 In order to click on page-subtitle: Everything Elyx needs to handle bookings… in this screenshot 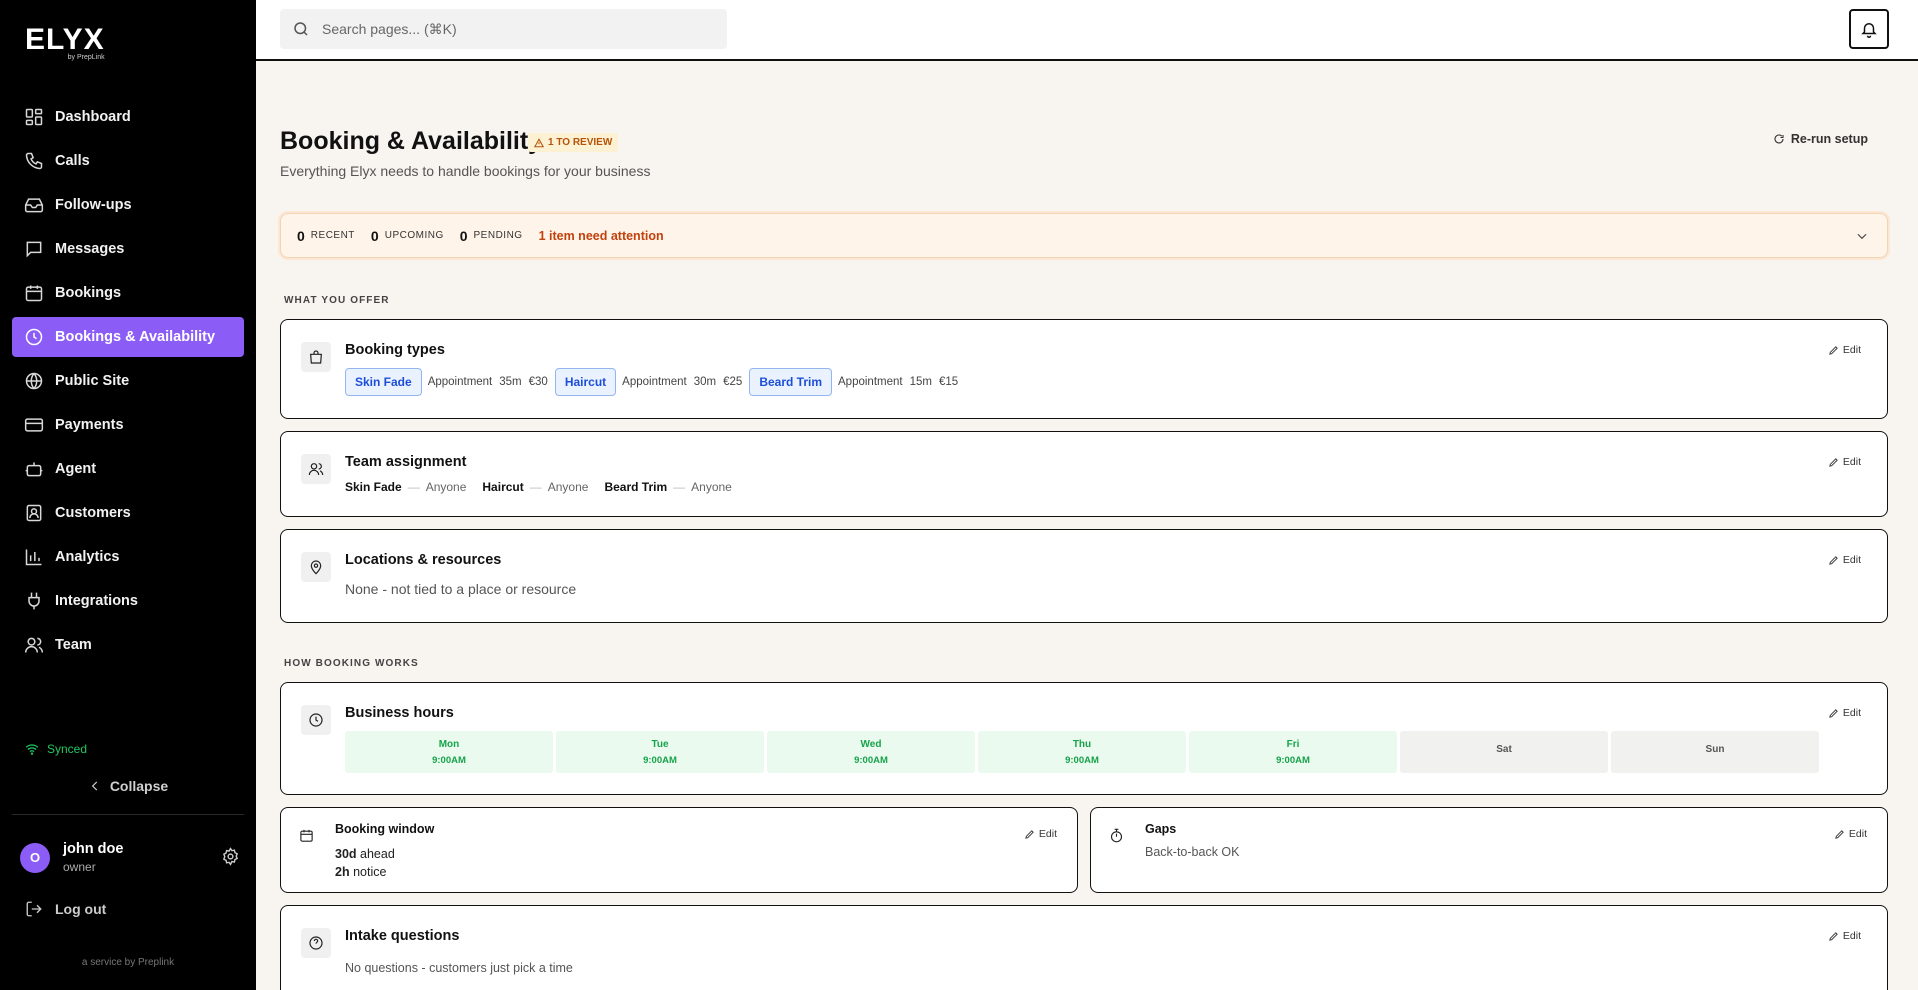, I will do `click(465, 171)`.